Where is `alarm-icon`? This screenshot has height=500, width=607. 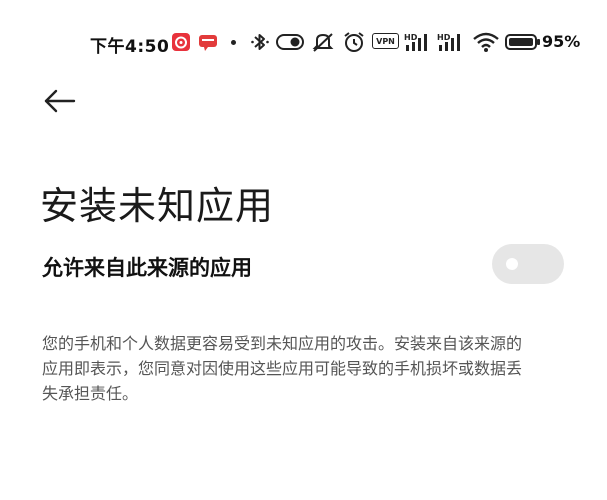 alarm-icon is located at coordinates (354, 44).